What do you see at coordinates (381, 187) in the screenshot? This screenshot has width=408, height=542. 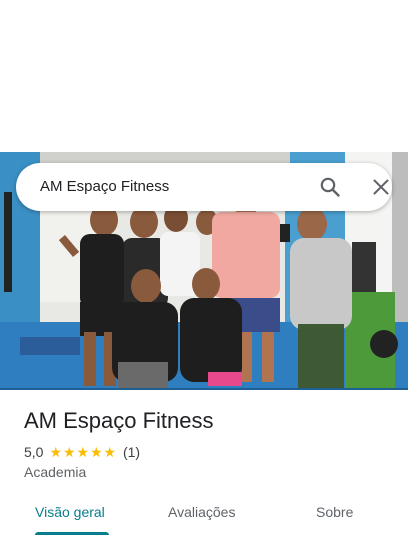 I see `close-icon` at bounding box center [381, 187].